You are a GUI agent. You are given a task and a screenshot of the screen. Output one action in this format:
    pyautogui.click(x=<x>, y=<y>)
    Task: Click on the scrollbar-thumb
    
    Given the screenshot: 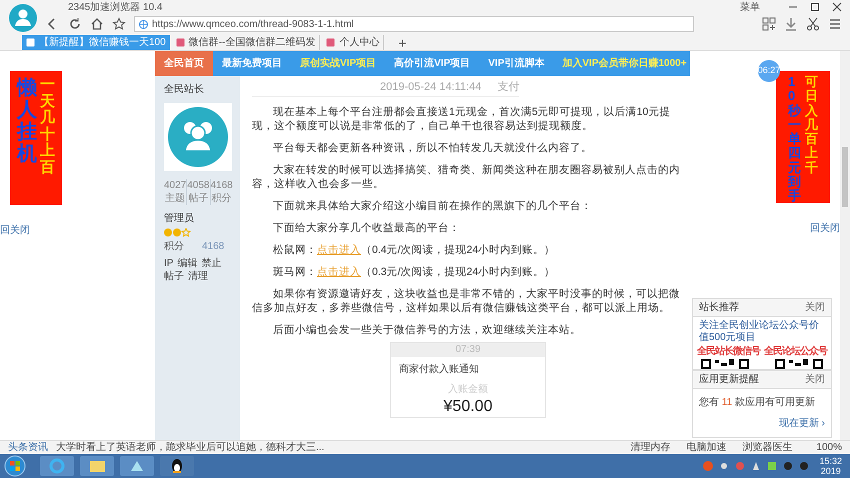 What is the action you would take?
    pyautogui.click(x=845, y=177)
    